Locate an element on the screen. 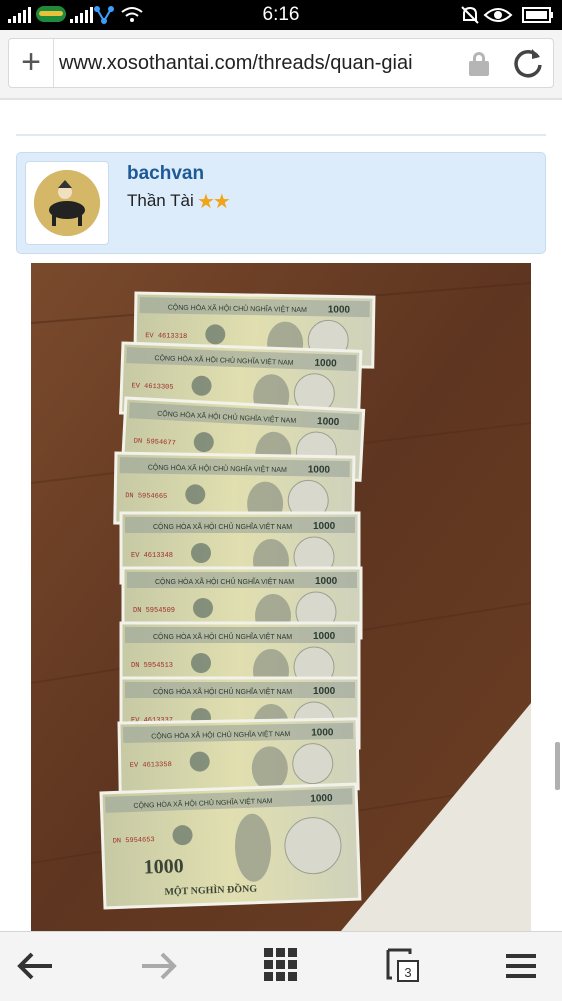  banknote-serial: EV 4613305 is located at coordinates (152, 386).